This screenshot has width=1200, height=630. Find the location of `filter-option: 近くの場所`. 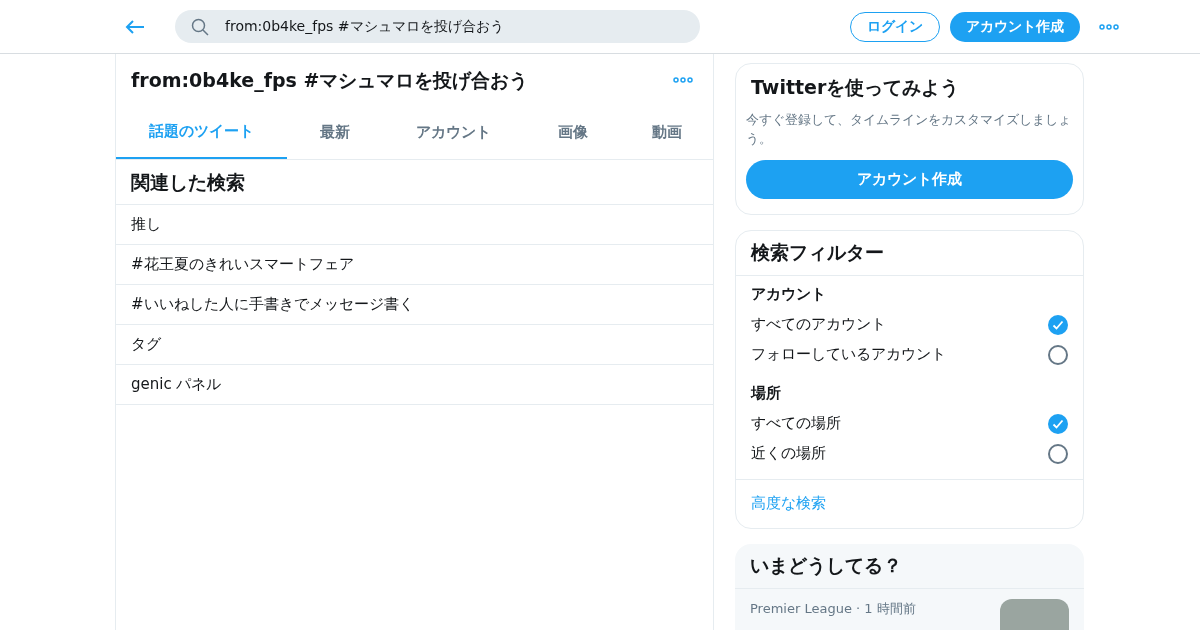

filter-option: 近くの場所 is located at coordinates (788, 453).